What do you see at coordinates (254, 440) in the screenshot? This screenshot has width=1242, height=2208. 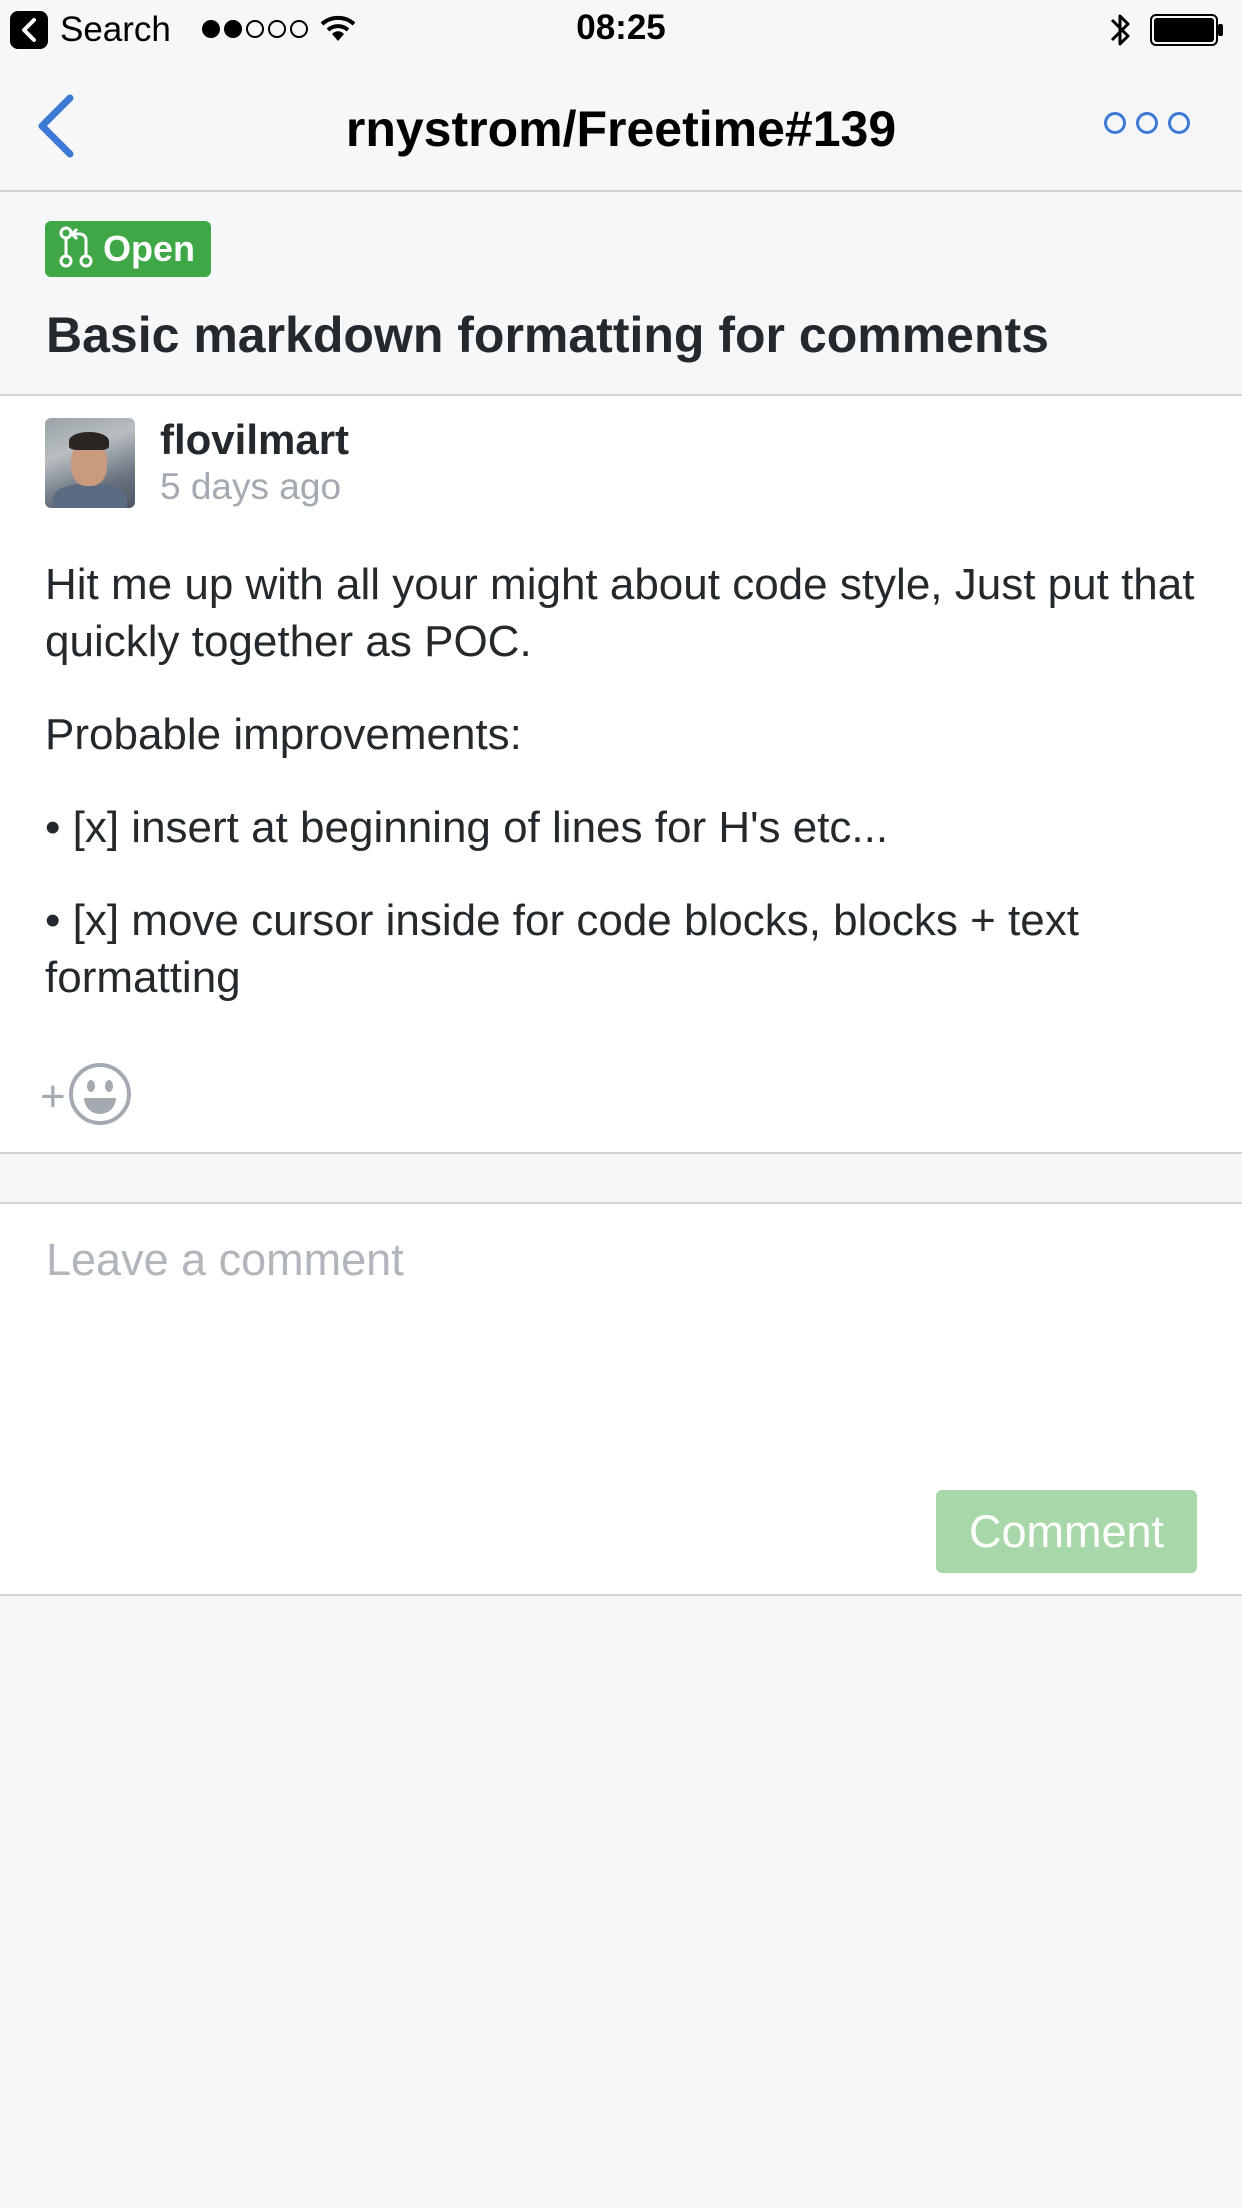 I see `comment-author: flovilmart` at bounding box center [254, 440].